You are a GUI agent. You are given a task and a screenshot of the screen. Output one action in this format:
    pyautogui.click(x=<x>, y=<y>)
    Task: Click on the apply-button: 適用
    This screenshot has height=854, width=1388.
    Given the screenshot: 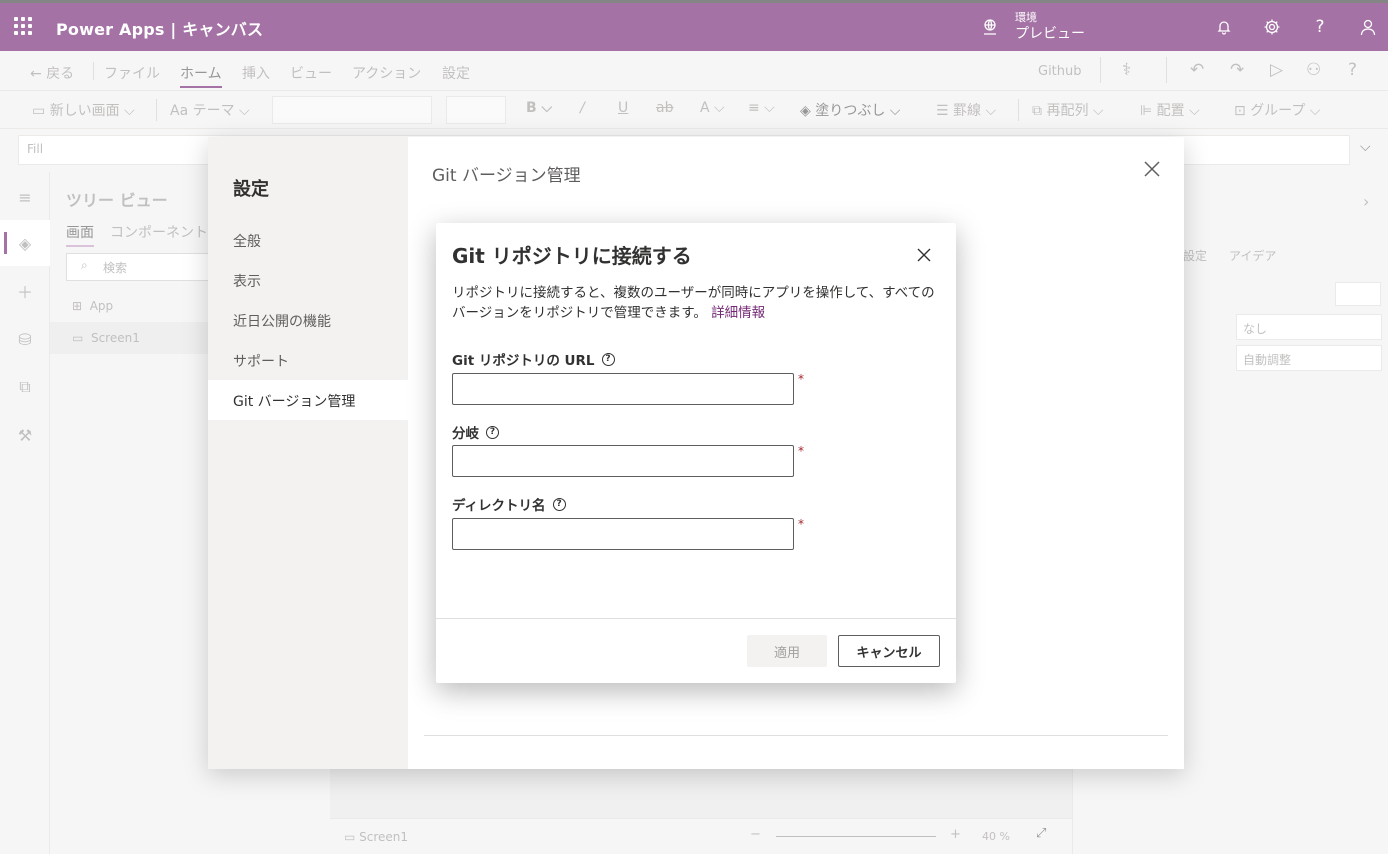 What is the action you would take?
    pyautogui.click(x=787, y=651)
    